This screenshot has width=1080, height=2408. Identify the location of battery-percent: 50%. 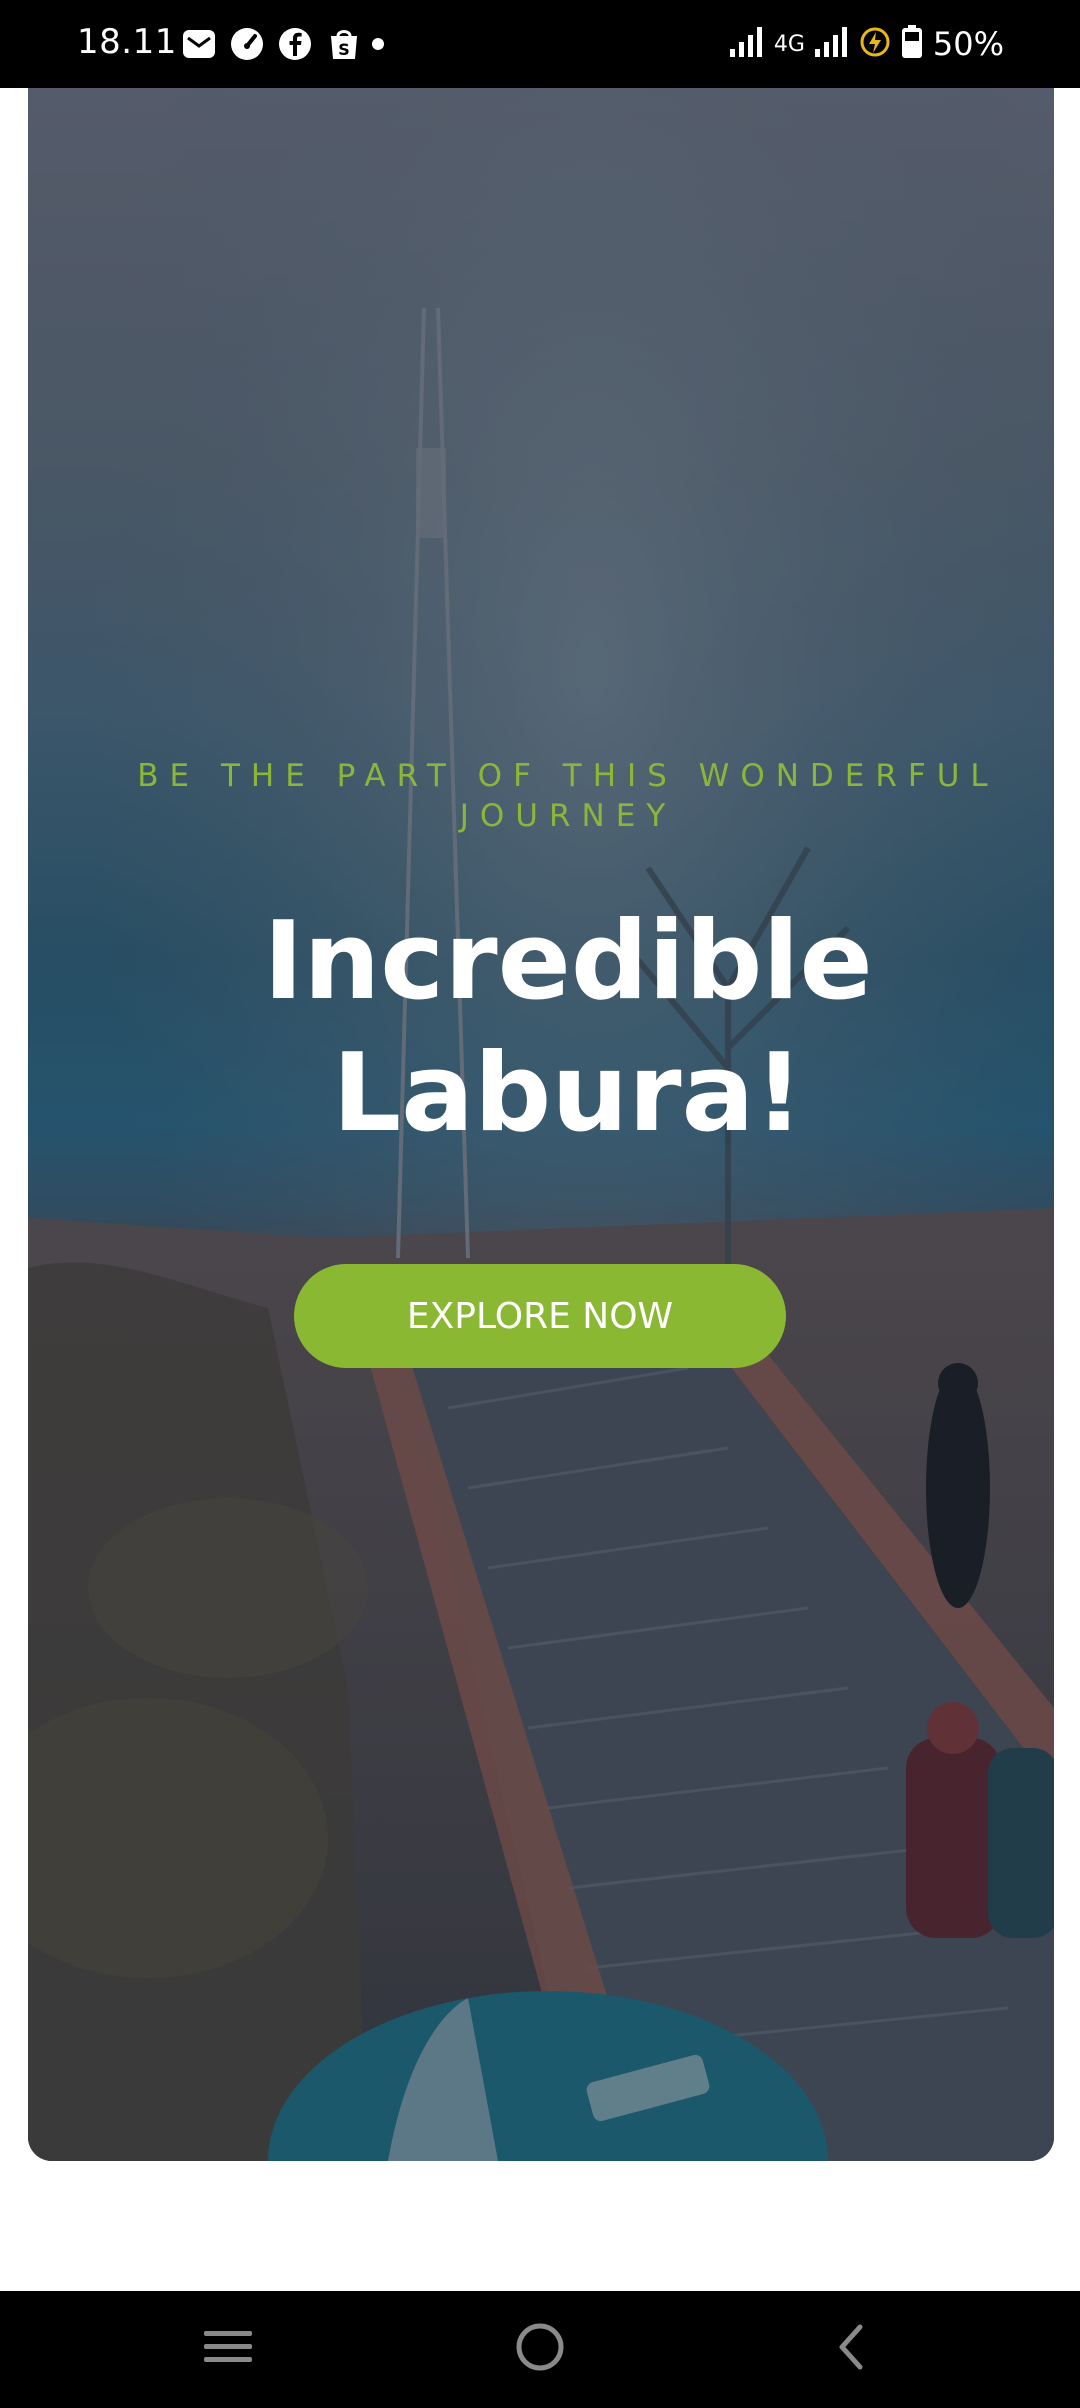
(968, 44).